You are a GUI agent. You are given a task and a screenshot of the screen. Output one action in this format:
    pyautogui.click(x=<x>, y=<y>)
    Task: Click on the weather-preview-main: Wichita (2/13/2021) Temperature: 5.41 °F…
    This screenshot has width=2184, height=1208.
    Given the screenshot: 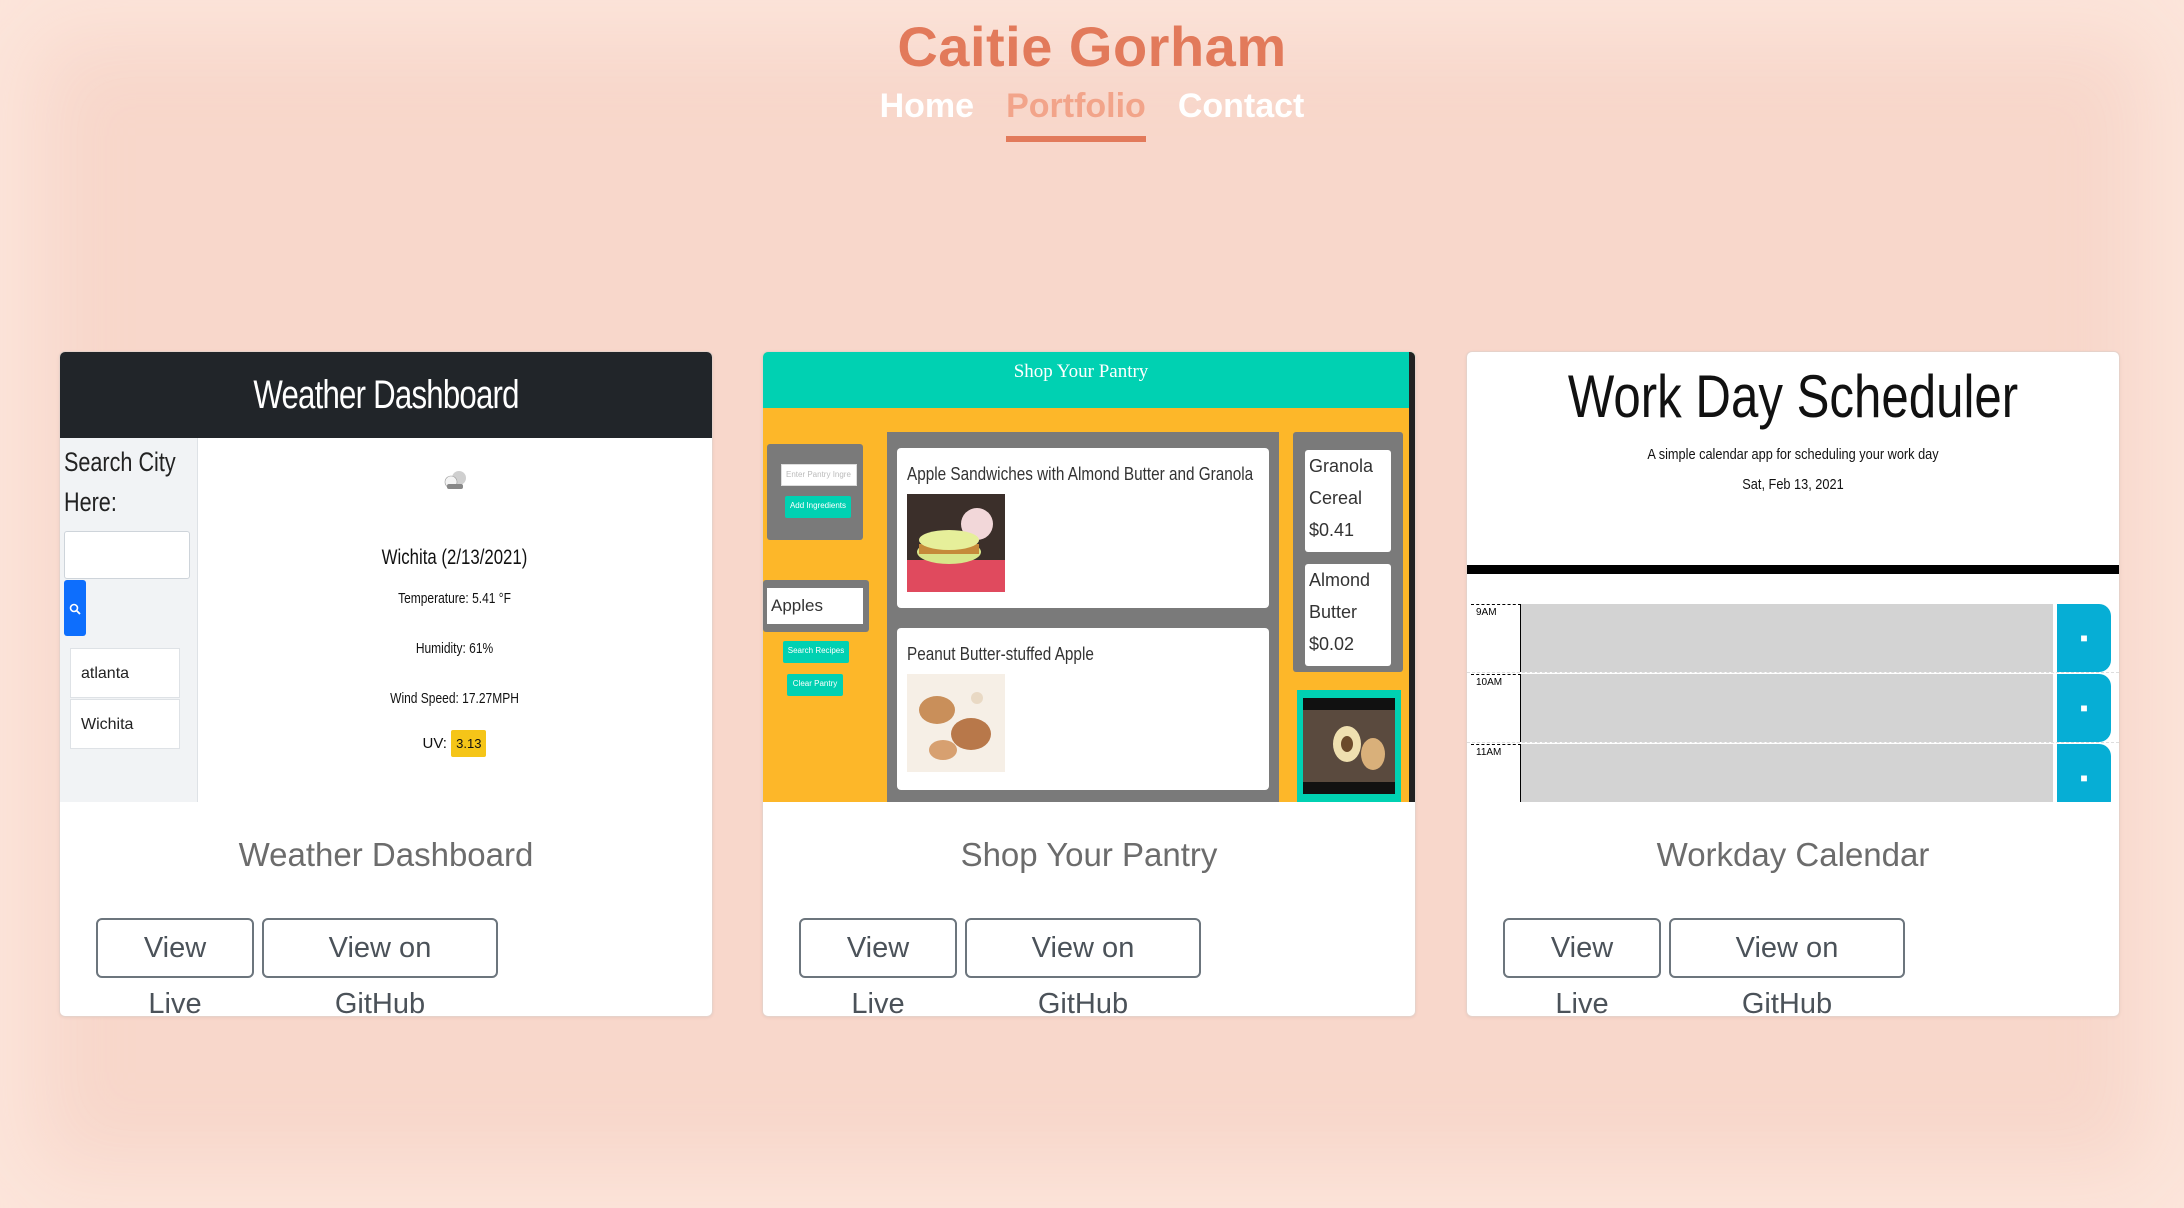 What is the action you would take?
    pyautogui.click(x=454, y=620)
    